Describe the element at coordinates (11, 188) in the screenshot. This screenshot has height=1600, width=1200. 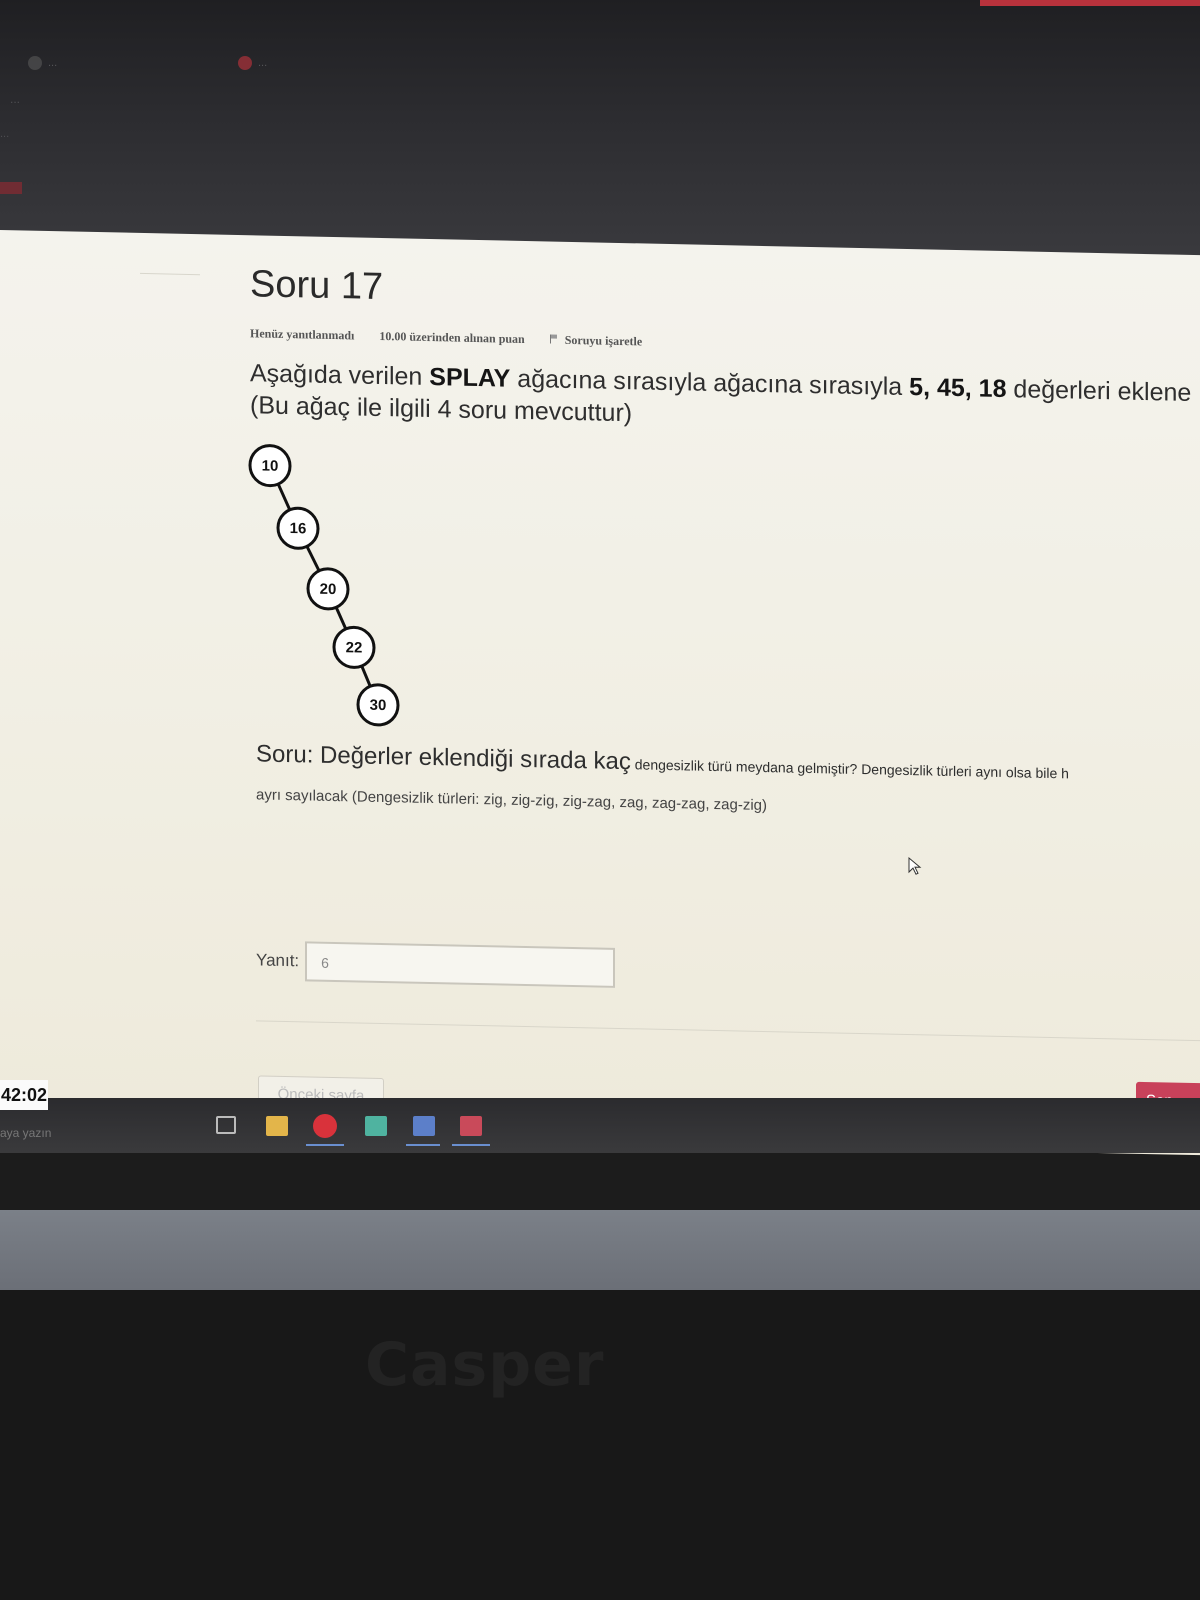
I see `page-header-accent` at that location.